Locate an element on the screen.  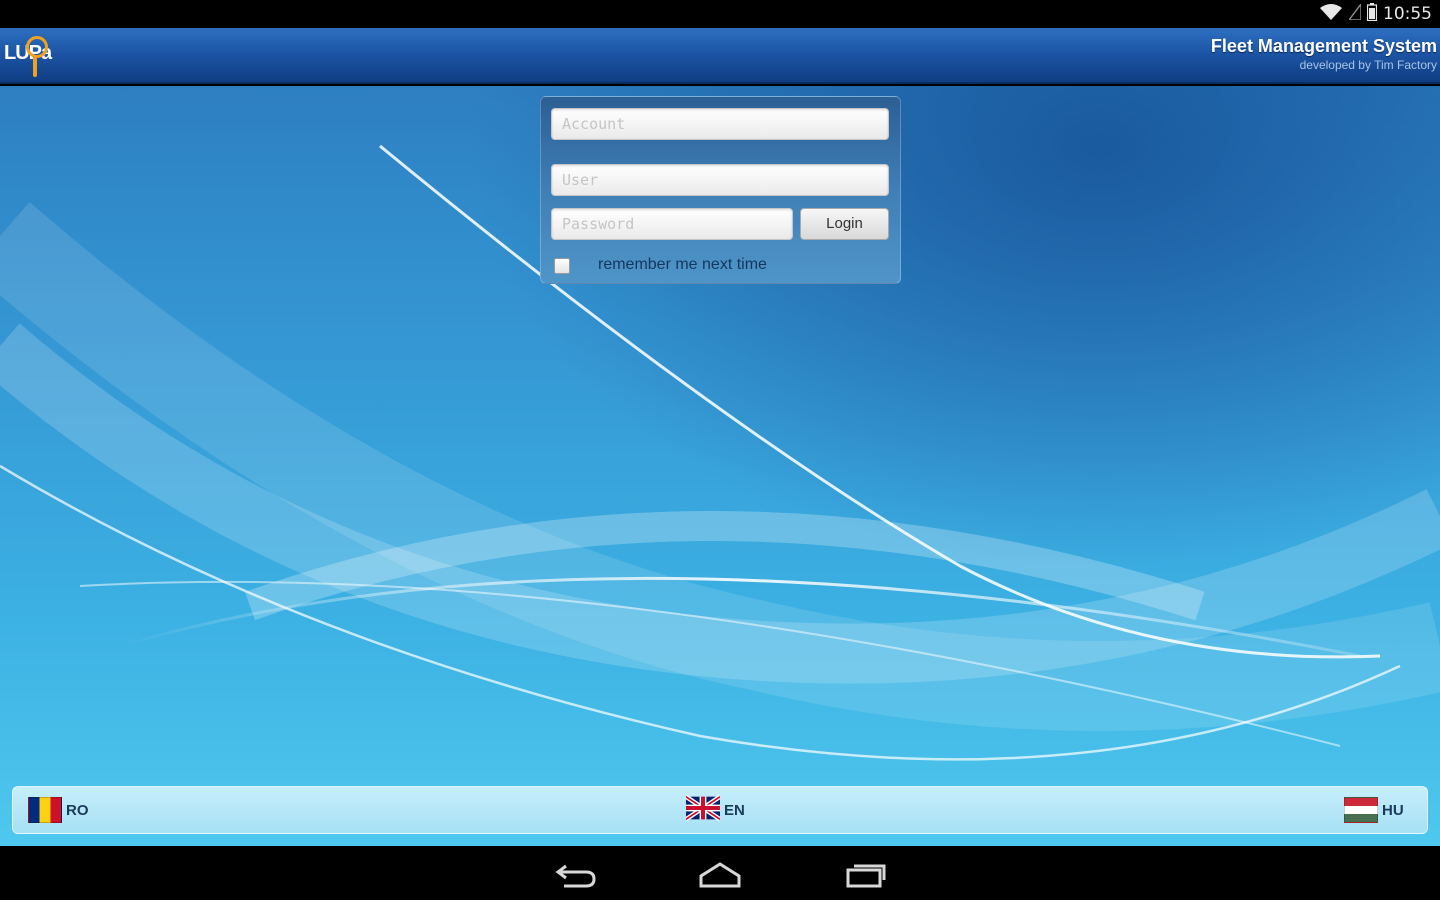
back-icon is located at coordinates (576, 877).